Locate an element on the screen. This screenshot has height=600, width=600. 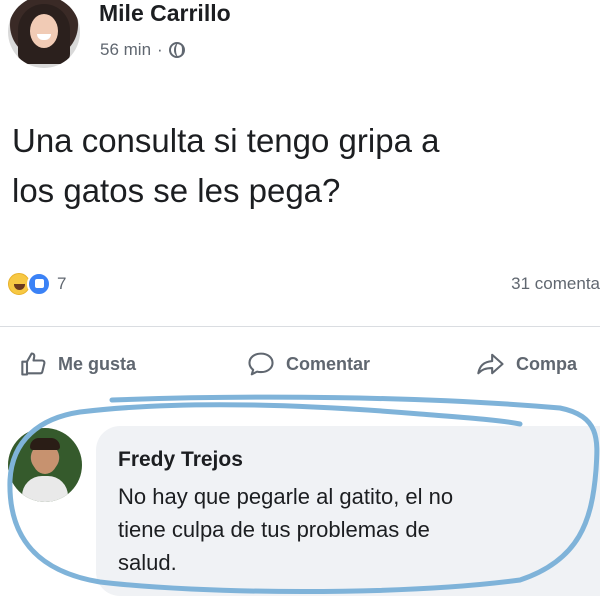
reaction-summary: 7 is located at coordinates (37, 284).